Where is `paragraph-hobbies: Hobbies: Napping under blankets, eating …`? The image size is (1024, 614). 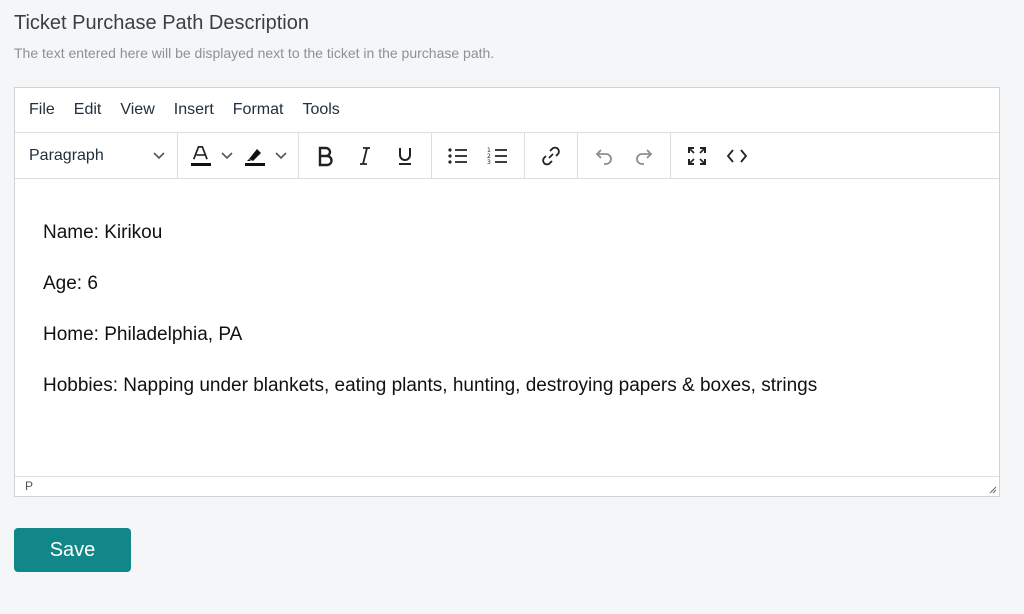
paragraph-hobbies: Hobbies: Napping under blankets, eating … is located at coordinates (430, 385).